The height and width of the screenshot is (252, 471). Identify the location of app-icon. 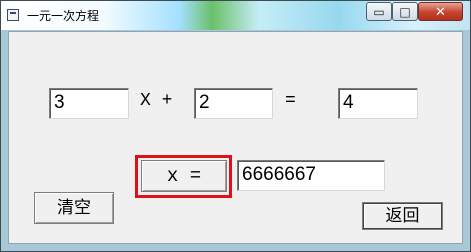
(13, 15).